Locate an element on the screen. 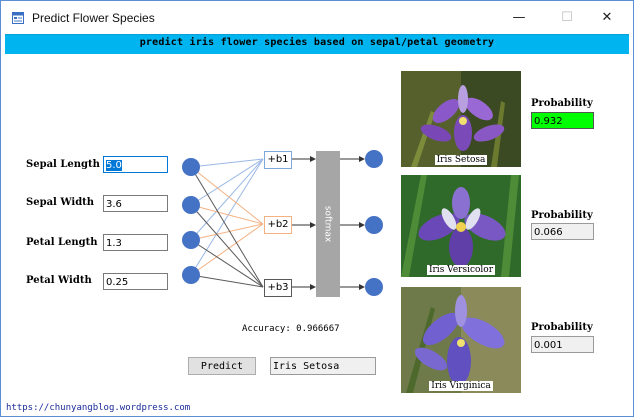 This screenshot has width=634, height=417. iris-versicolor-image: Iris Versicolor is located at coordinates (461, 226).